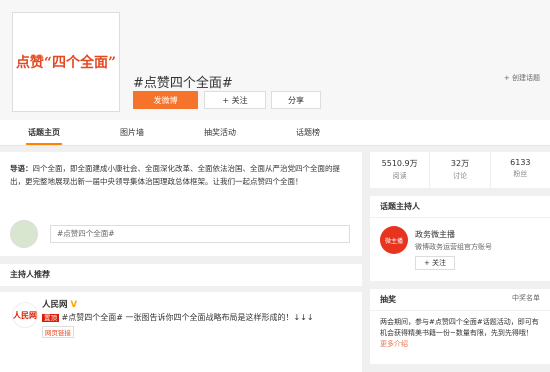 This screenshot has width=550, height=372. Describe the element at coordinates (400, 170) in the screenshot. I see `stat-read: 5510.9万 阅读` at that location.